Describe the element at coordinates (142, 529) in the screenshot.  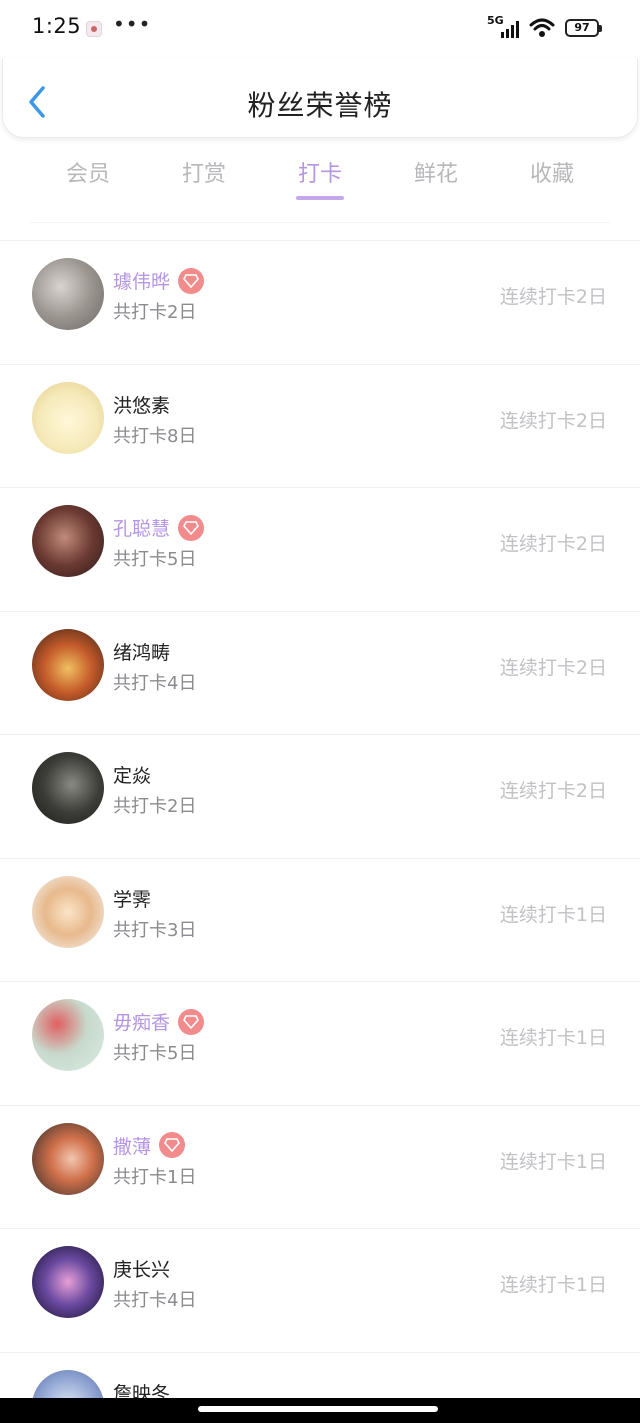
I see `fan-name: 孔聪慧` at that location.